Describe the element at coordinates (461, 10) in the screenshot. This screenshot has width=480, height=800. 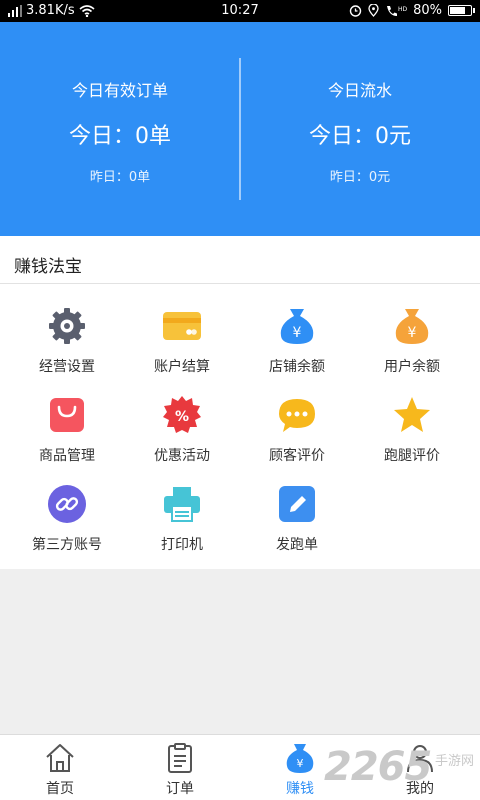
I see `battery-icon` at that location.